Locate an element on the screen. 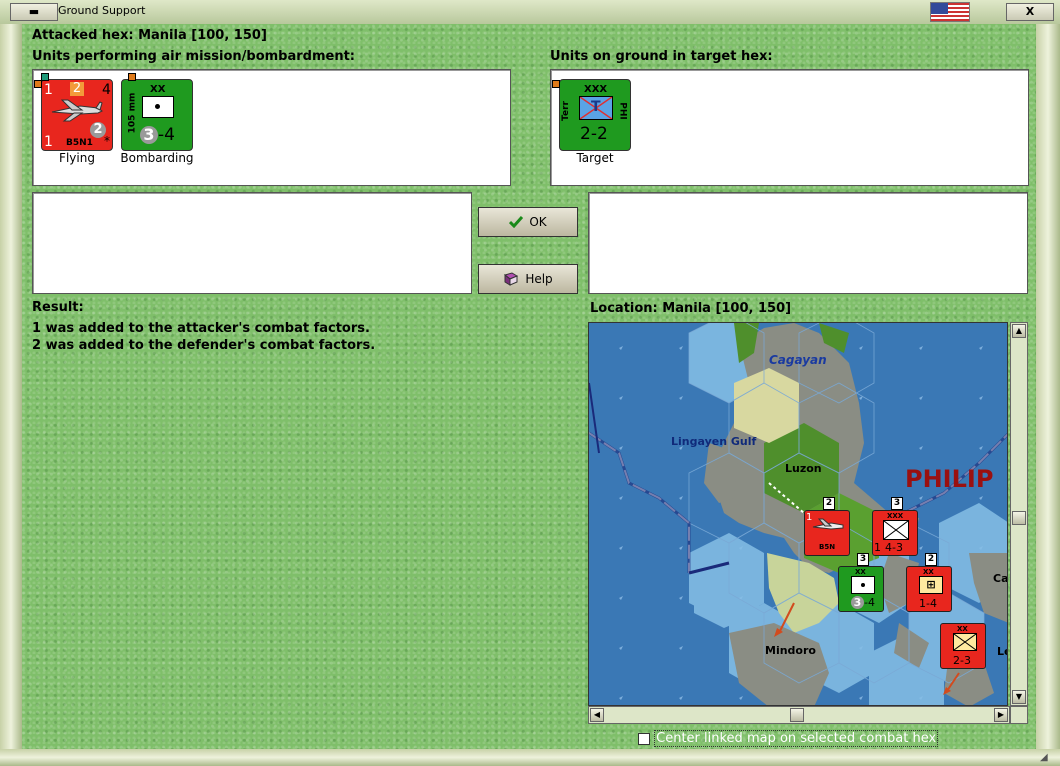 The image size is (1060, 766). scroll-down-icon: ▼ is located at coordinates (1019, 697).